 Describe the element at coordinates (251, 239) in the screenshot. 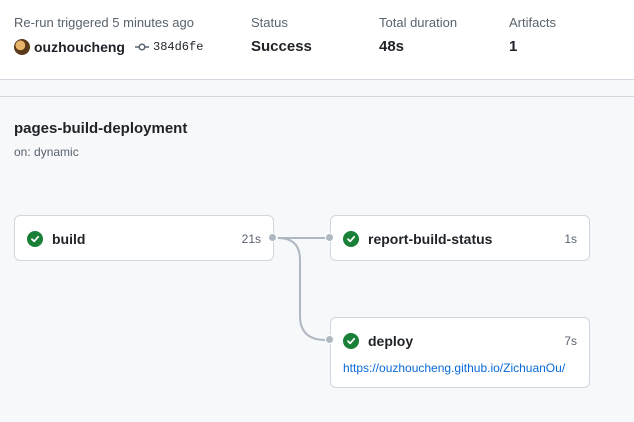

I see `job-duration: 21s` at that location.